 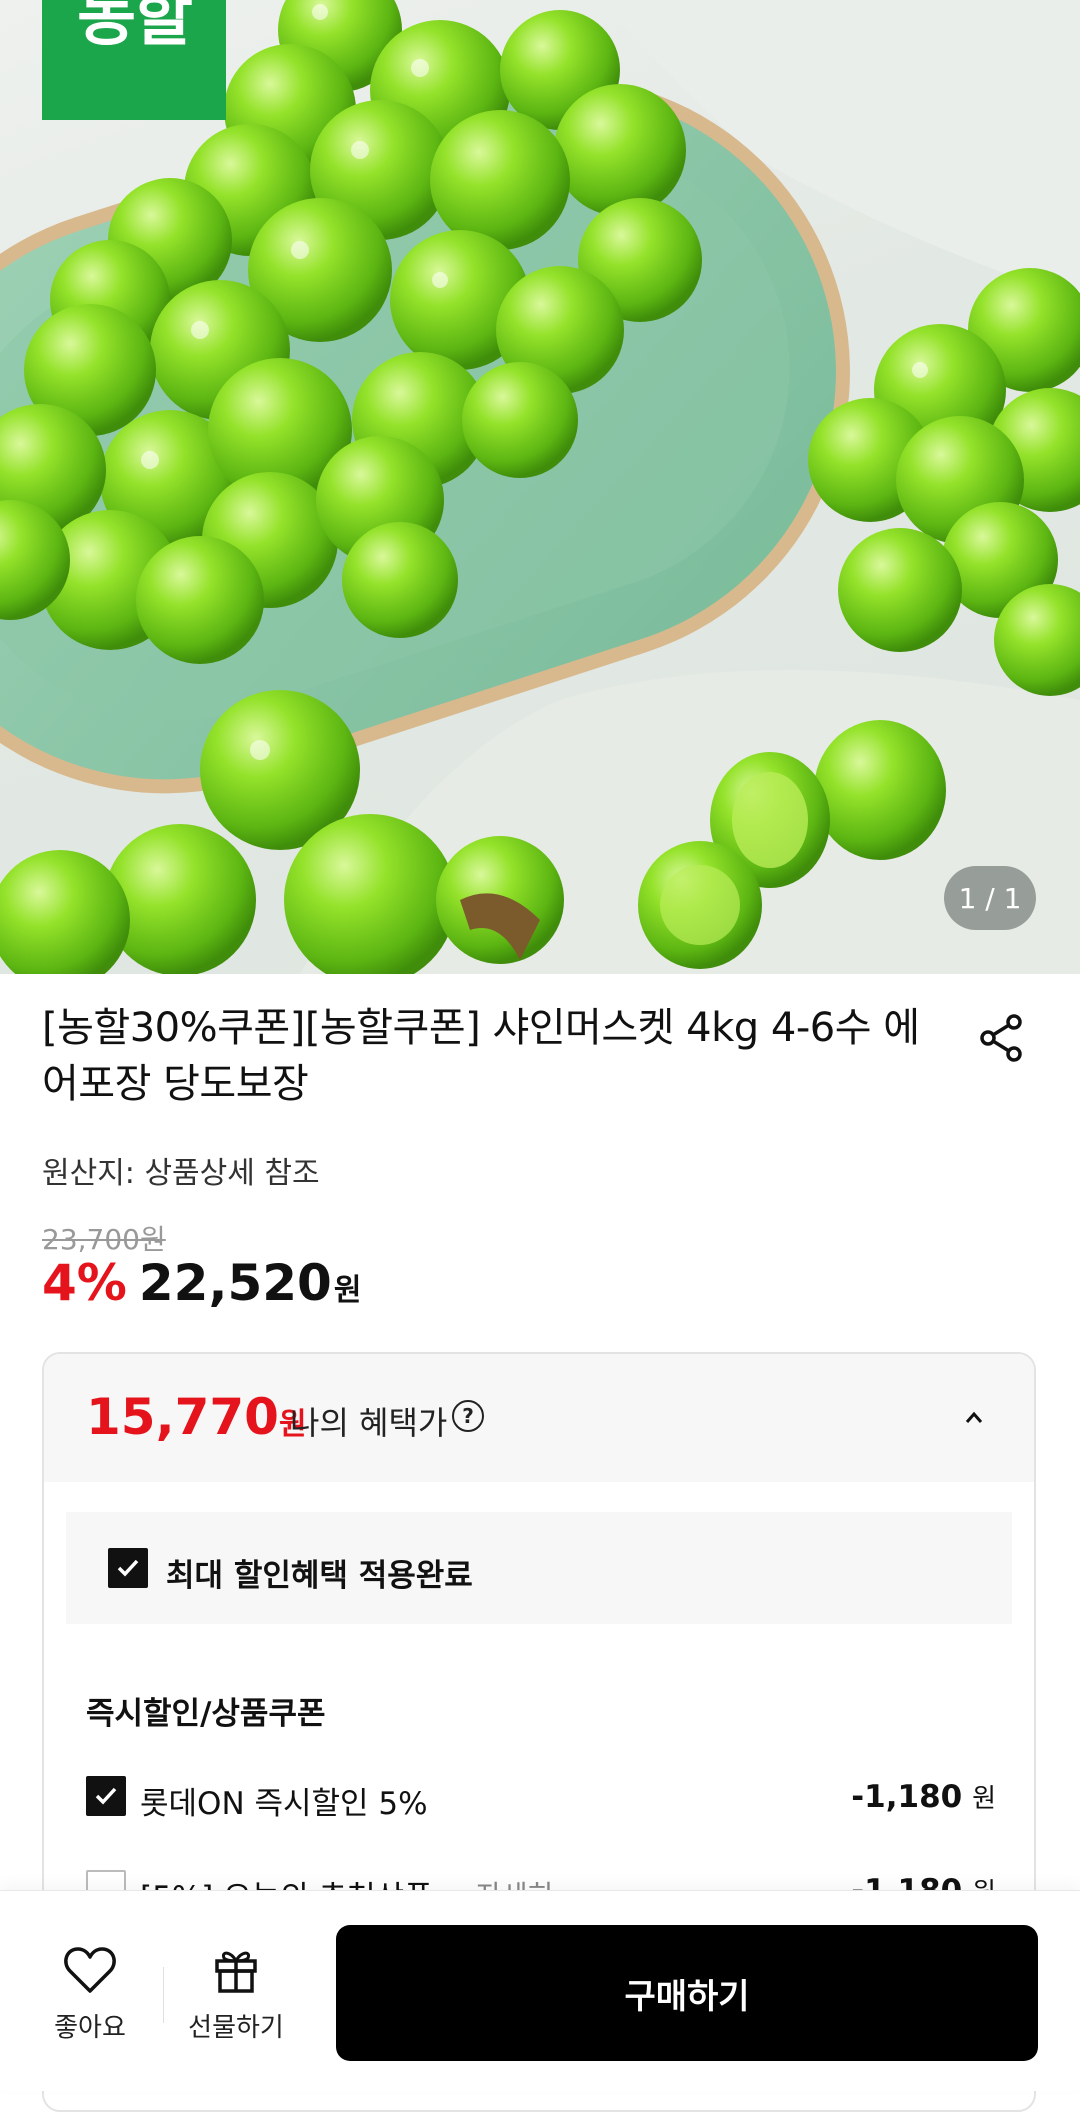 I want to click on chevron-up-icon, so click(x=974, y=1418).